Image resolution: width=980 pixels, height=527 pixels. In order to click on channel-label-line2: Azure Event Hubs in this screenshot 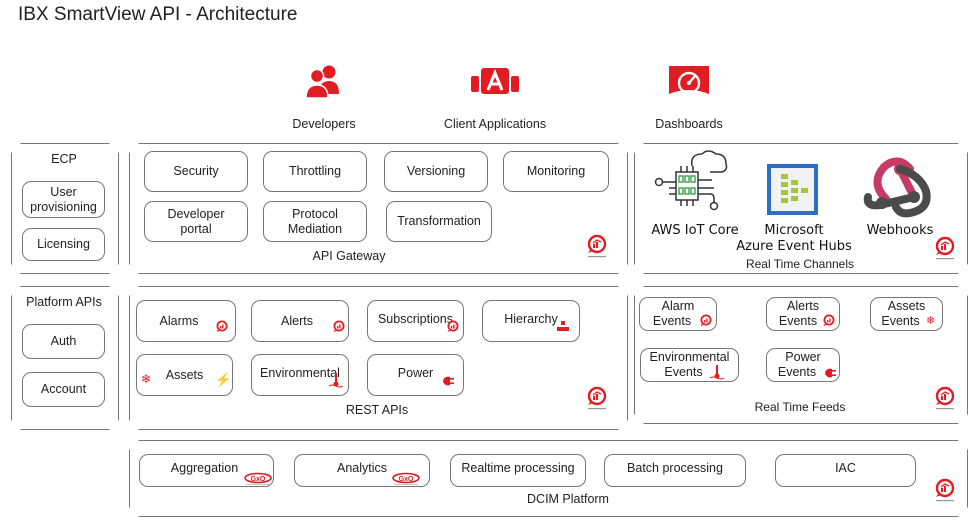, I will do `click(794, 246)`.